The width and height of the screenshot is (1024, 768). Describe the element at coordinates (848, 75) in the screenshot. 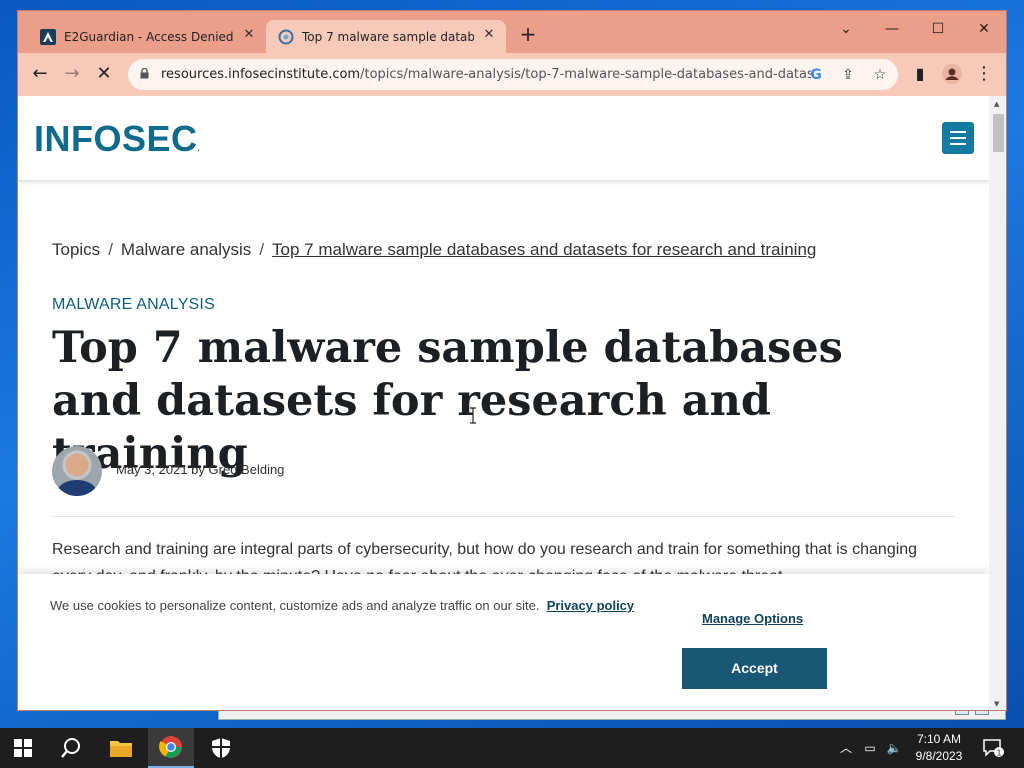

I see `share-icon: ⇪` at that location.